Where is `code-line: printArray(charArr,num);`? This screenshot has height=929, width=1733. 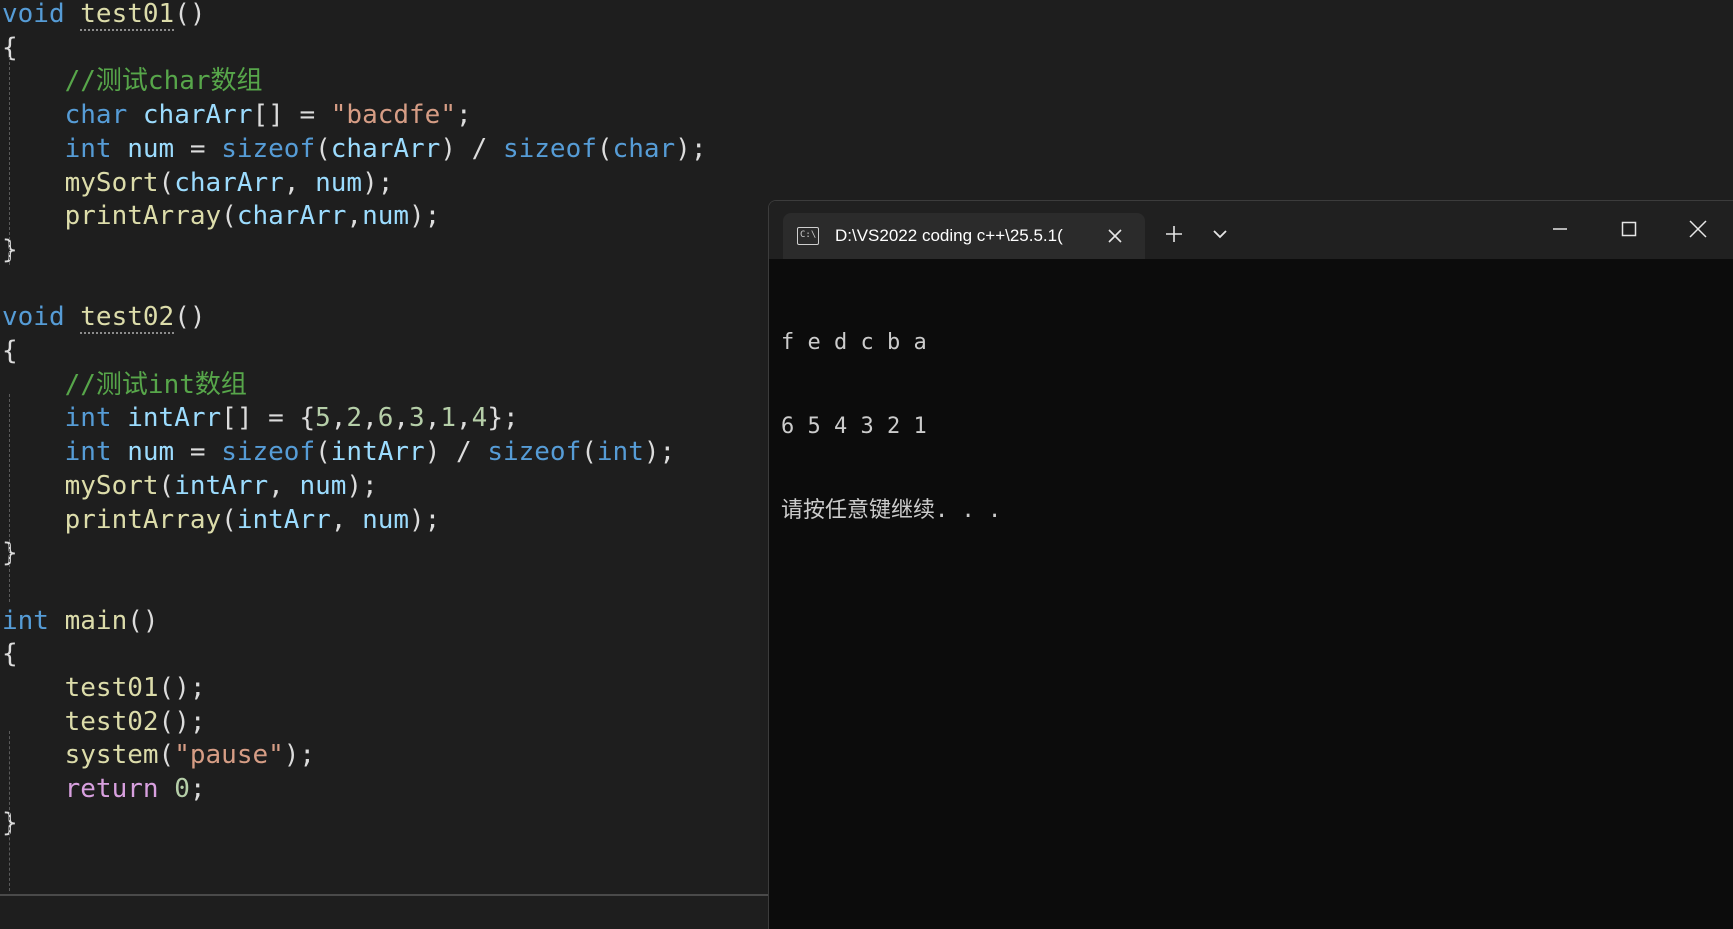
code-line: printArray(charArr,num); is located at coordinates (221, 216).